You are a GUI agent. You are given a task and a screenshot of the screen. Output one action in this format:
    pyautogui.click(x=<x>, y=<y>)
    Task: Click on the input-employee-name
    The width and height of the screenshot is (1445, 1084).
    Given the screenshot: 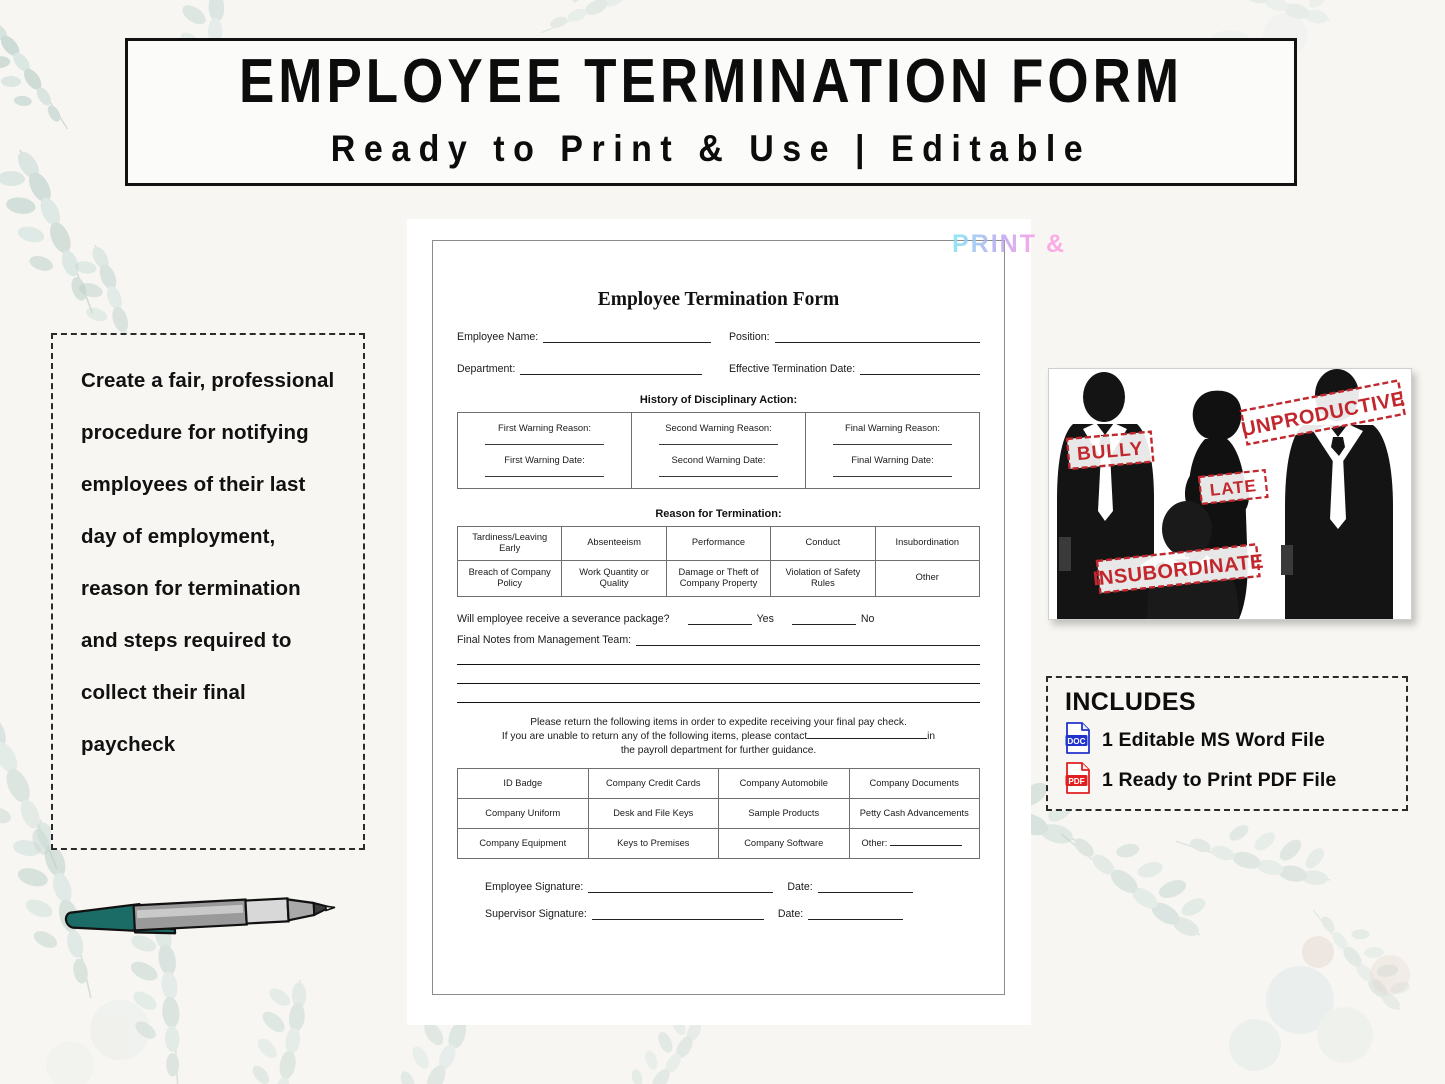 What is the action you would take?
    pyautogui.click(x=627, y=337)
    